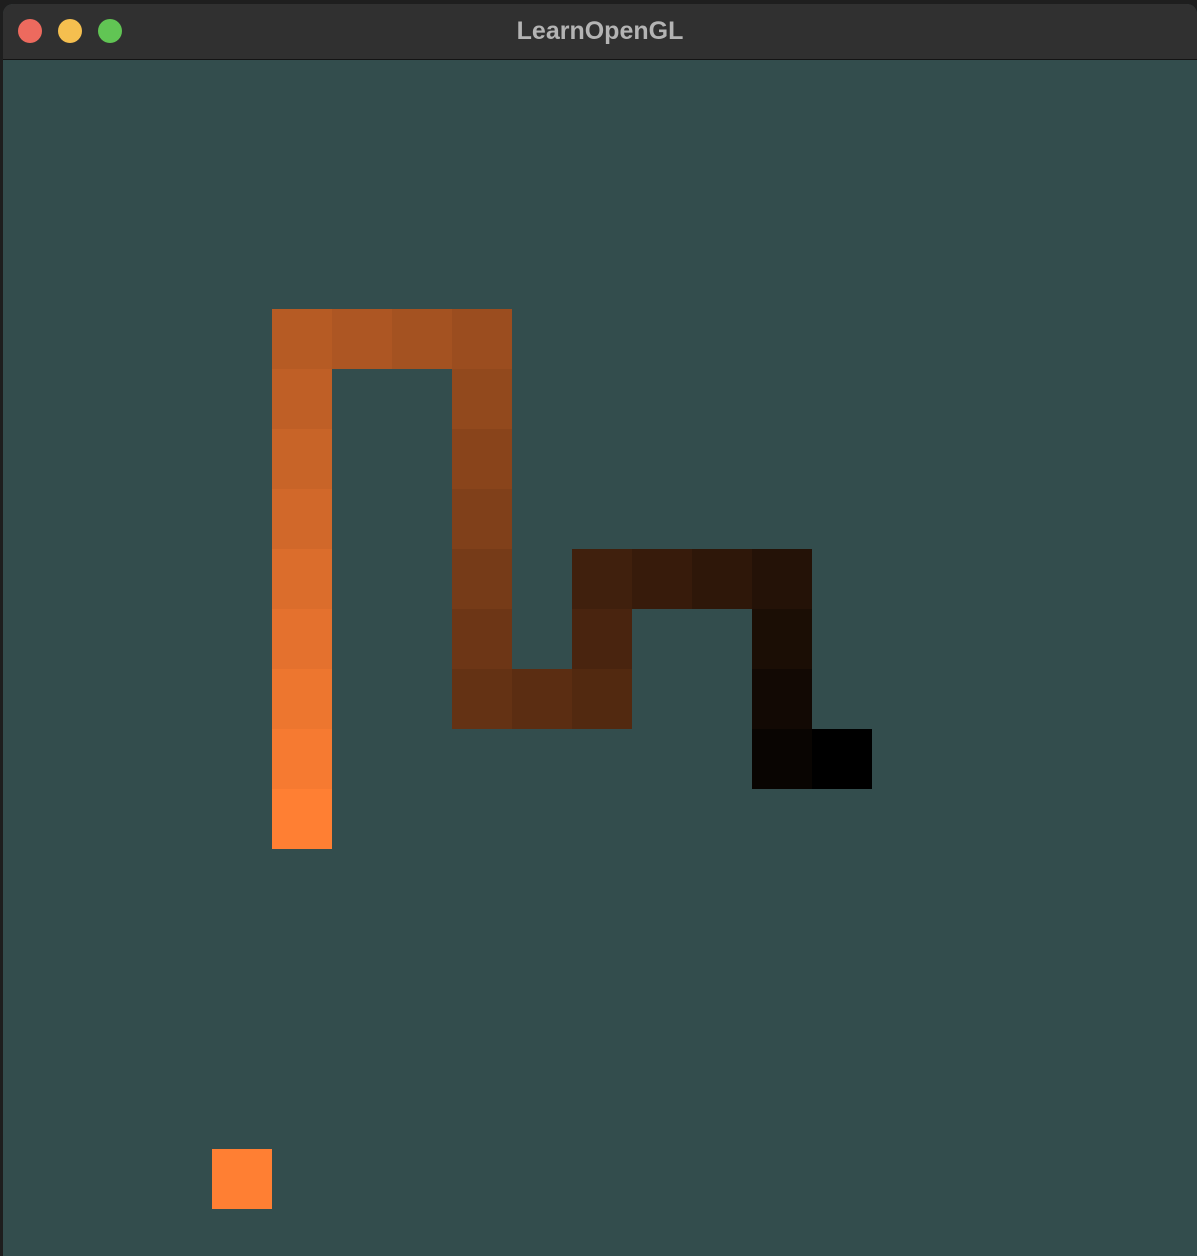 This screenshot has height=1256, width=1197. Describe the element at coordinates (242, 1179) in the screenshot. I see `food-pellet` at that location.